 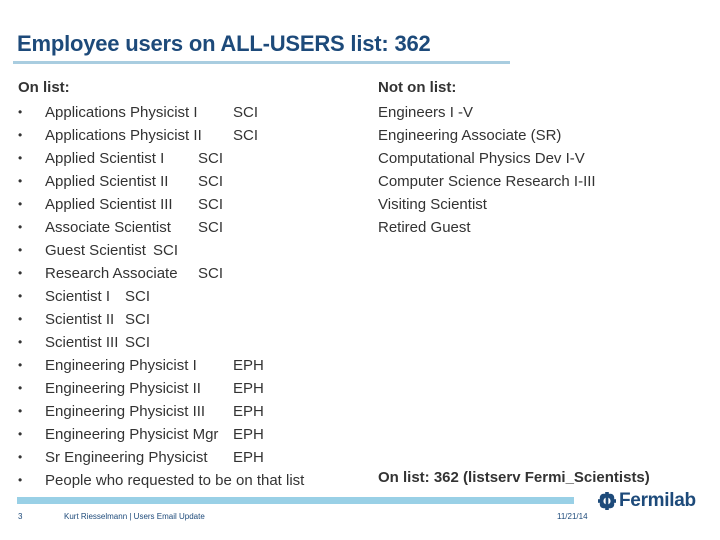 What do you see at coordinates (78, 296) in the screenshot?
I see `position-title: Scientist I` at bounding box center [78, 296].